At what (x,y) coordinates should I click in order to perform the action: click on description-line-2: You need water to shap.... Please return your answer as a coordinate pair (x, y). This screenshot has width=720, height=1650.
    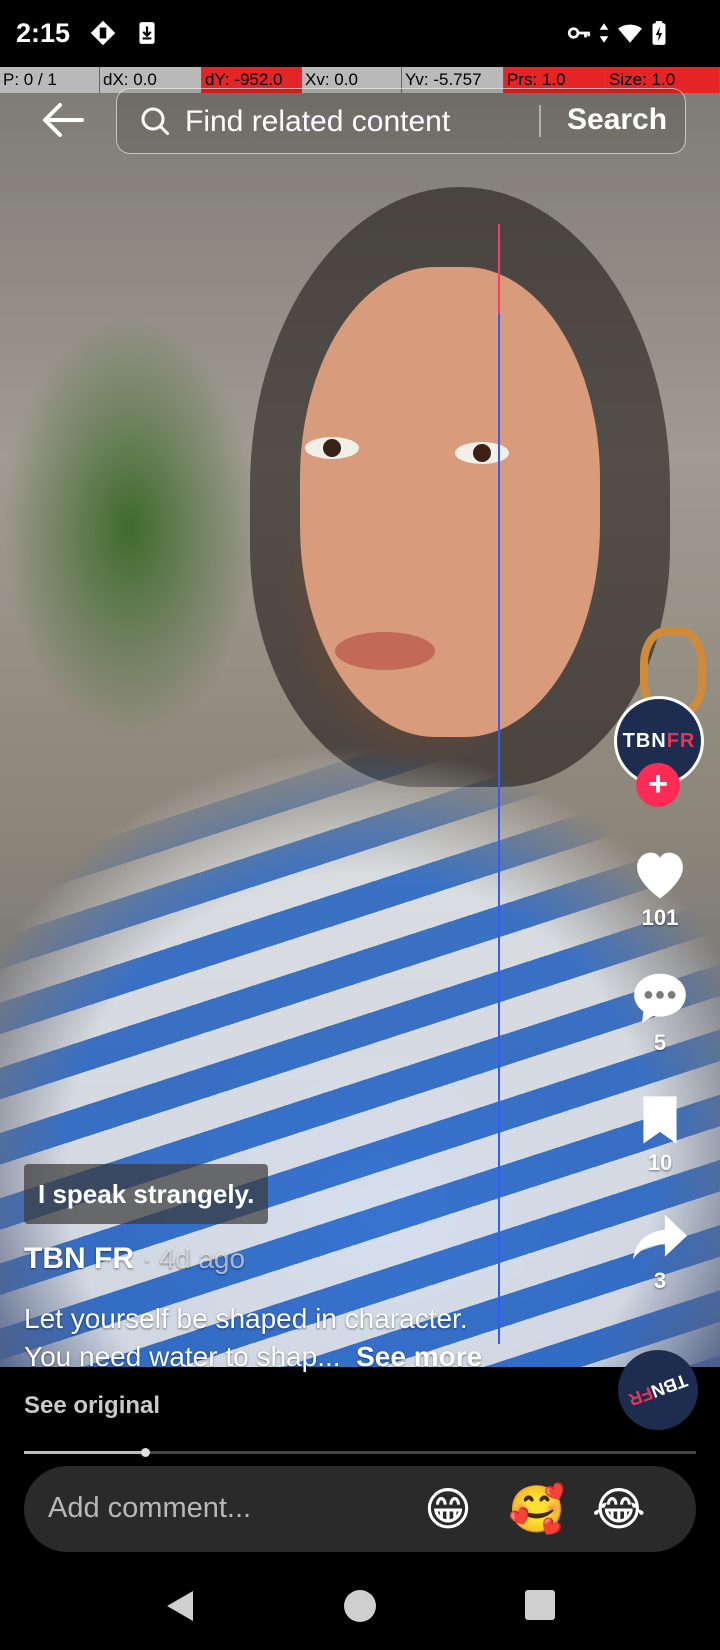
    Looking at the image, I should click on (182, 1356).